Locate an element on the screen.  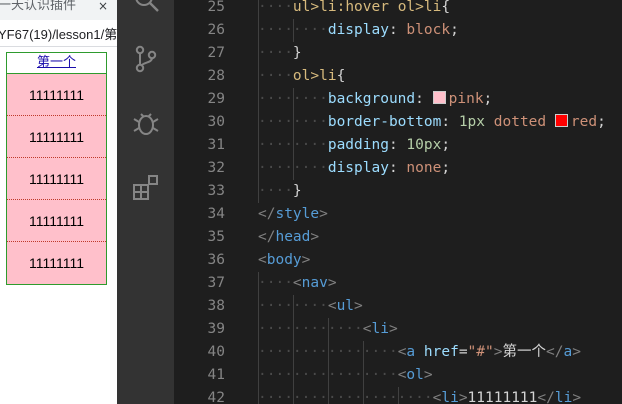
code-text: ········display: block; is located at coordinates (358, 30).